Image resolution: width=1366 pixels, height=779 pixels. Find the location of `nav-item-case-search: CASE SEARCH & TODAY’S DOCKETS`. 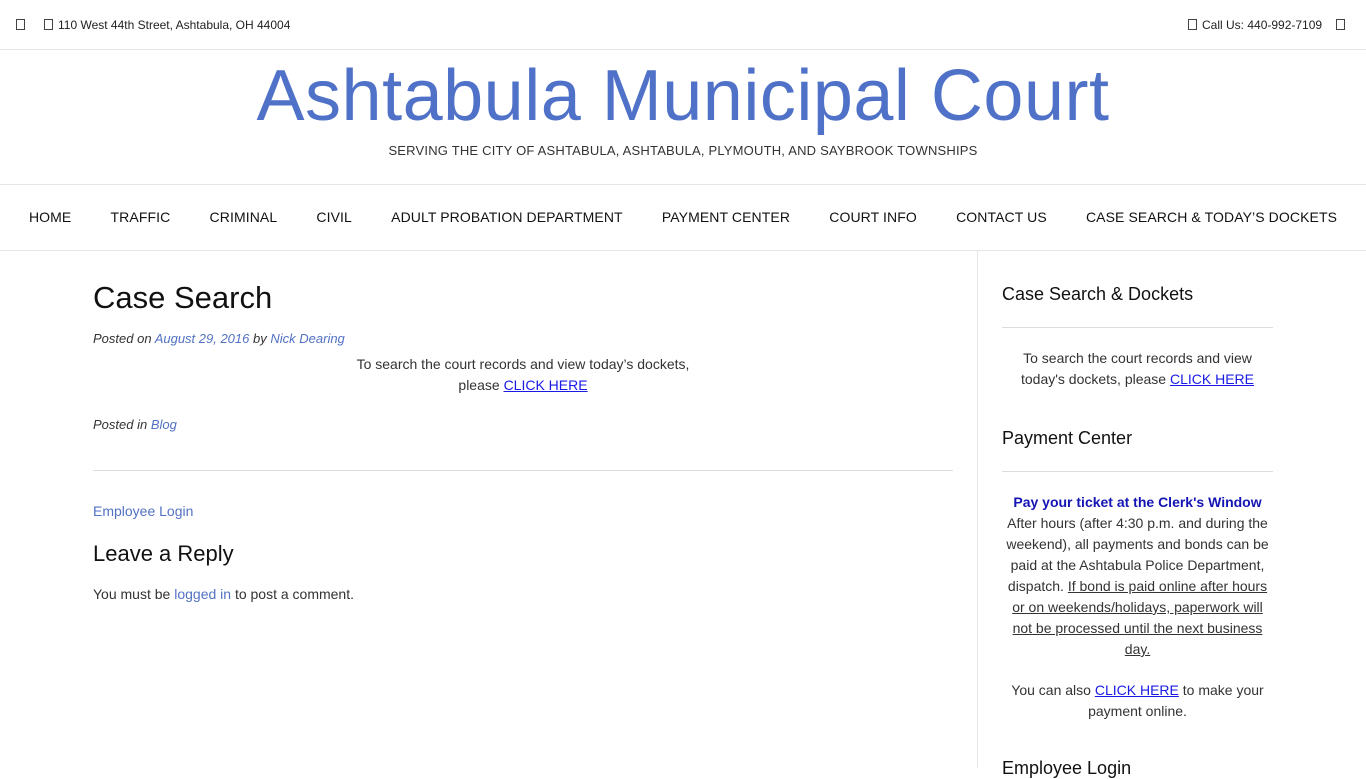

nav-item-case-search: CASE SEARCH & TODAY’S DOCKETS is located at coordinates (1211, 217).